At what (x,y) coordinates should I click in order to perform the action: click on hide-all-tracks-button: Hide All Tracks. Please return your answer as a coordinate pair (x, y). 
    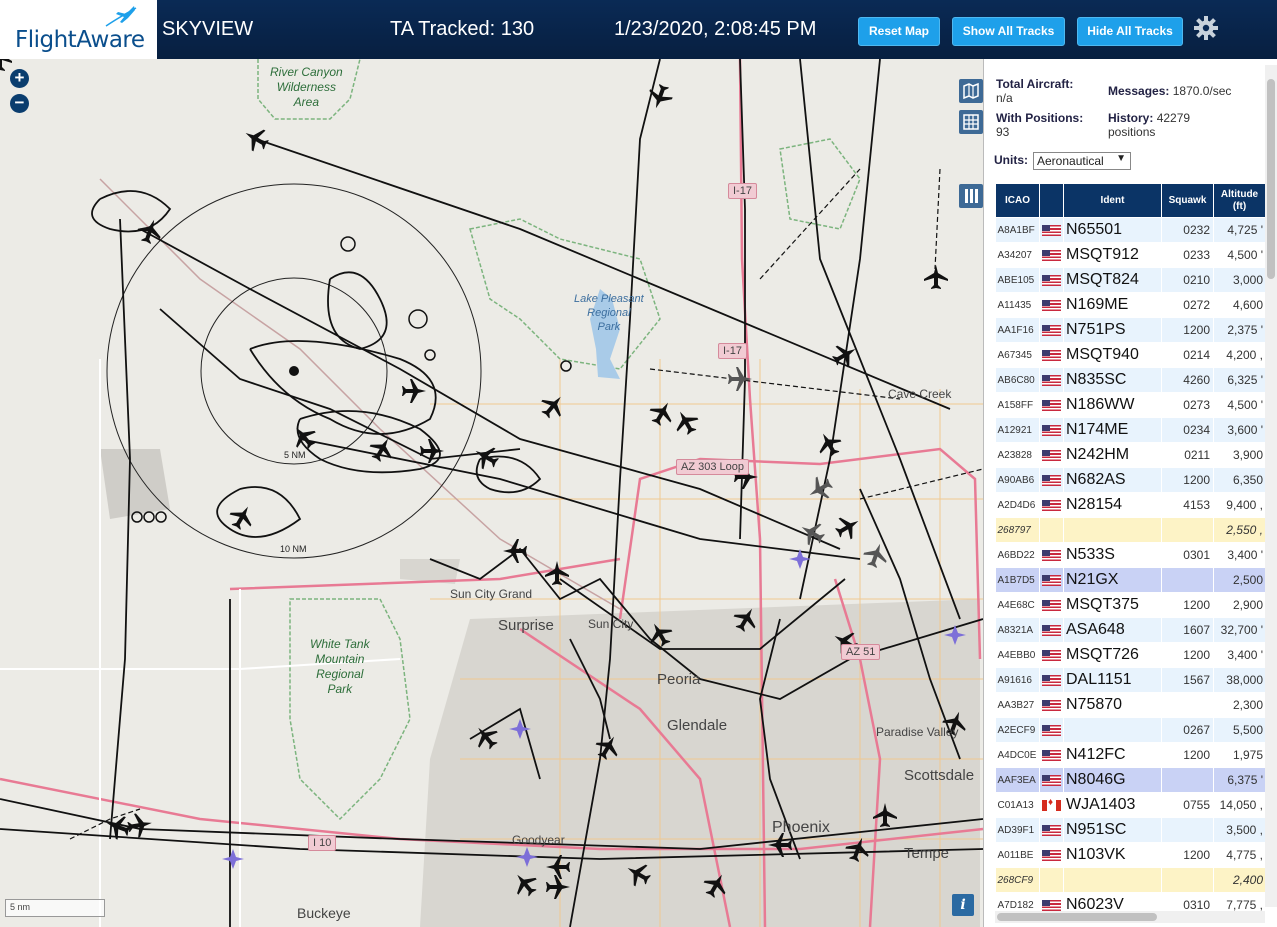
    Looking at the image, I should click on (1130, 31).